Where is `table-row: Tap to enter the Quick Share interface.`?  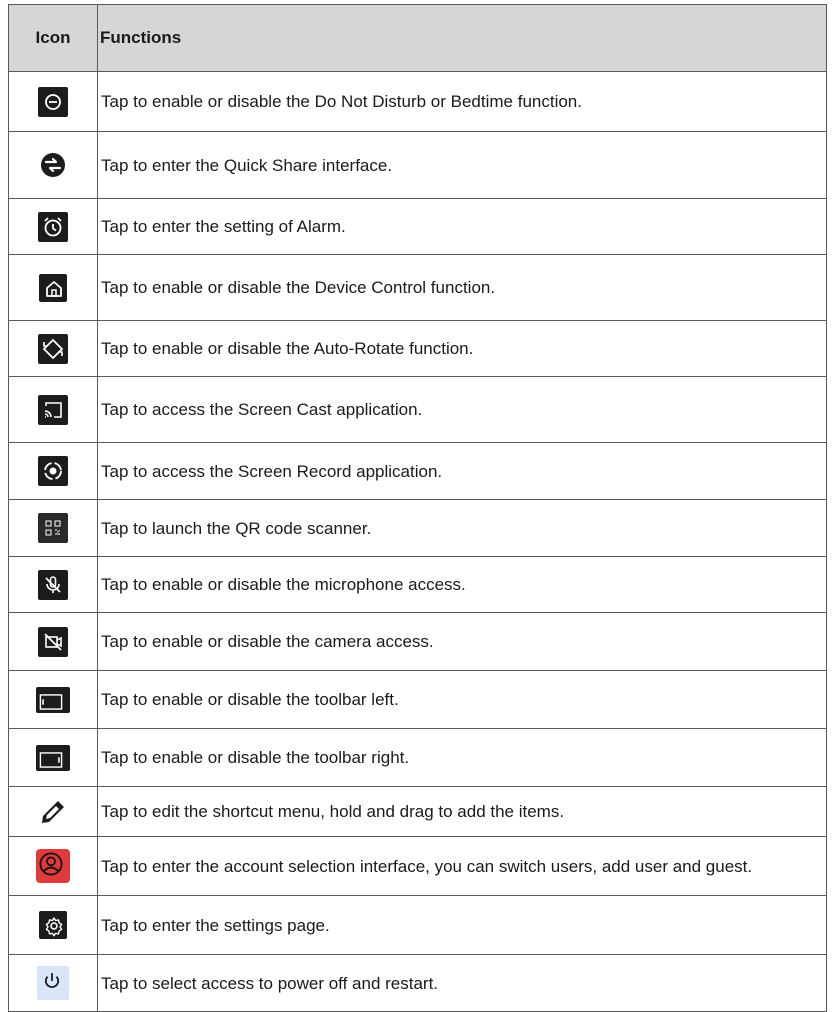
table-row: Tap to enter the Quick Share interface. is located at coordinates (417, 165).